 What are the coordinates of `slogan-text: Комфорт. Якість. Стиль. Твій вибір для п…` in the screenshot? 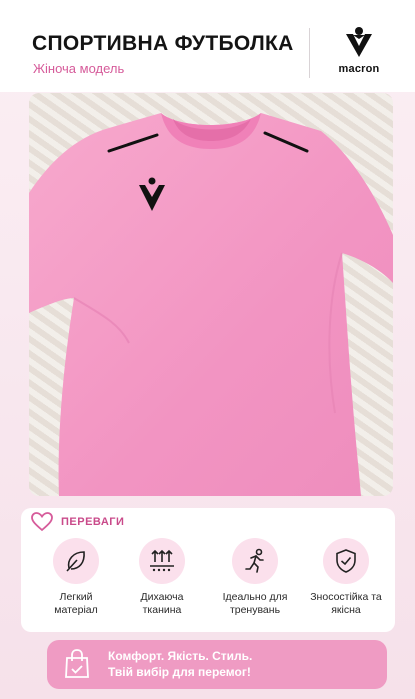 It's located at (180, 664).